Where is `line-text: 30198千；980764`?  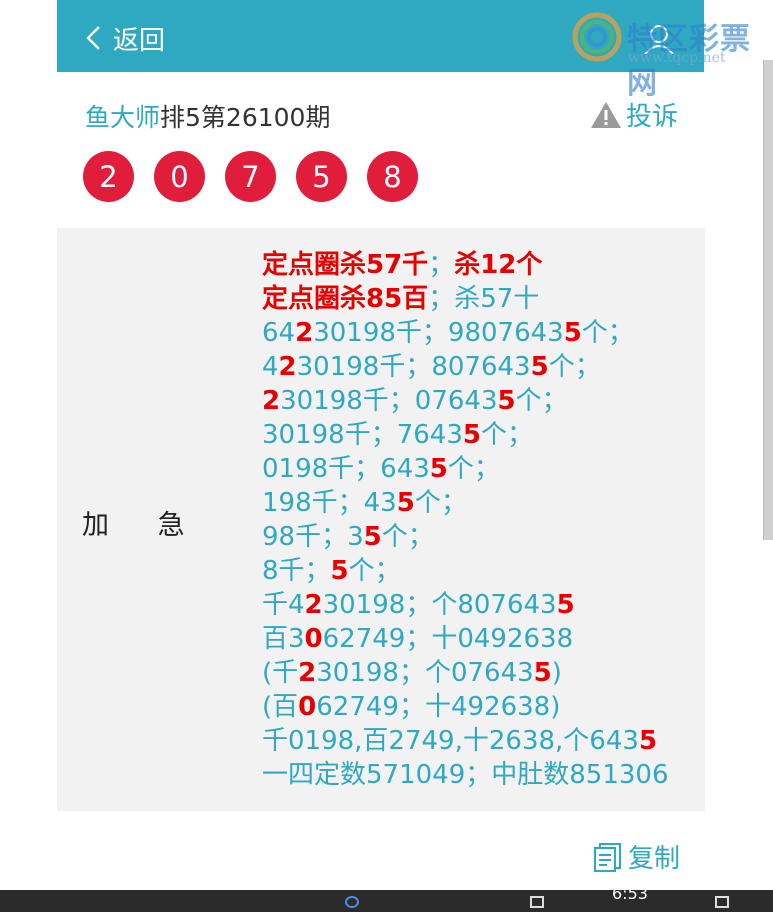 line-text: 30198千；980764 is located at coordinates (430, 333).